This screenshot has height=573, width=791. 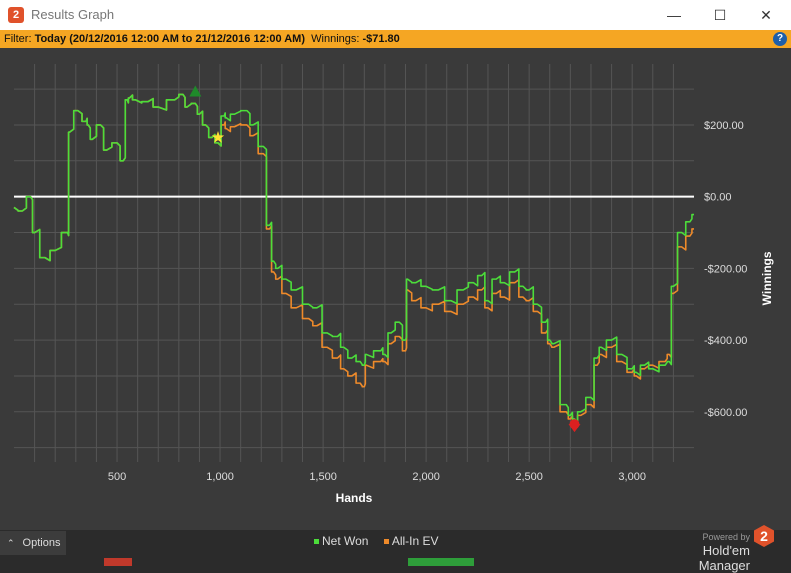 What do you see at coordinates (354, 498) in the screenshot?
I see `x-axis-label: Hands` at bounding box center [354, 498].